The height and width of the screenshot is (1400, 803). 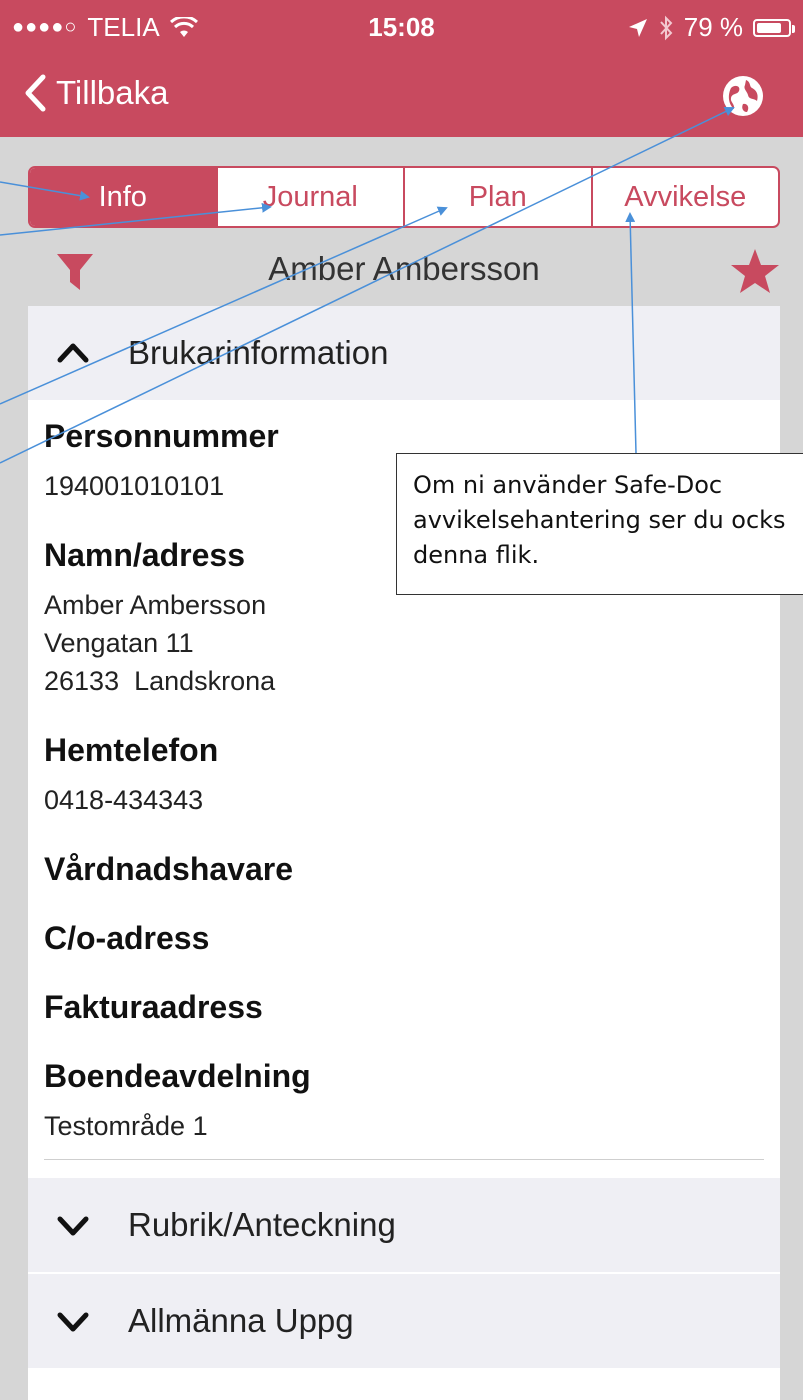 I want to click on person-name: Amber Ambersson, so click(x=404, y=268).